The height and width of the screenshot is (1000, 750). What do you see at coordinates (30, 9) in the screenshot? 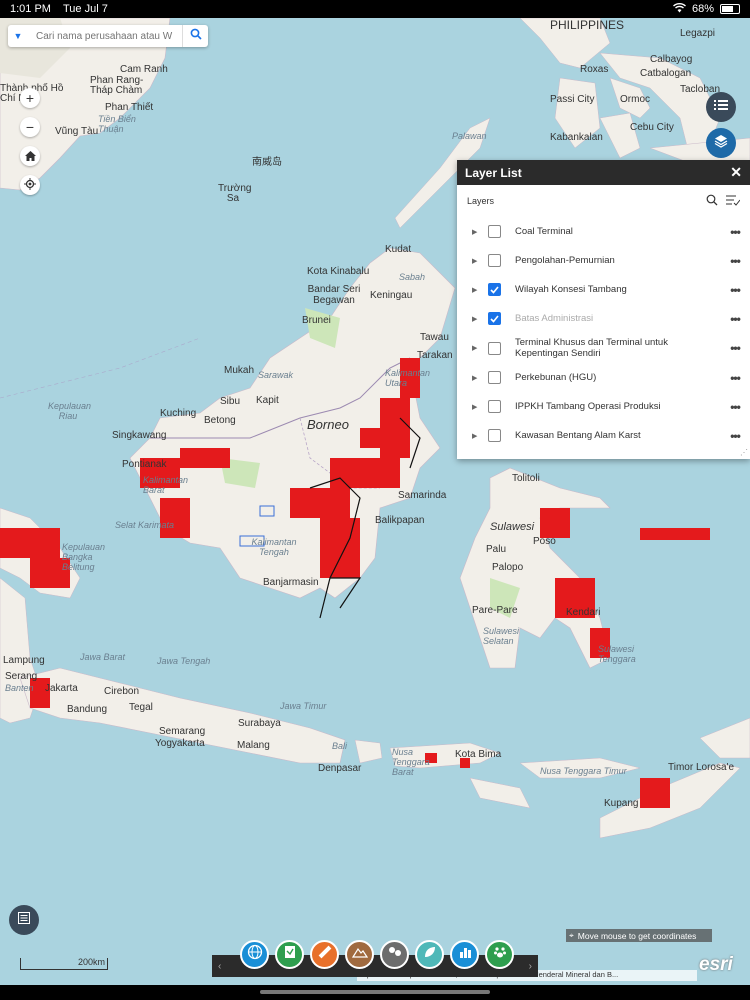
I see `status-time: 1:01 PM` at bounding box center [30, 9].